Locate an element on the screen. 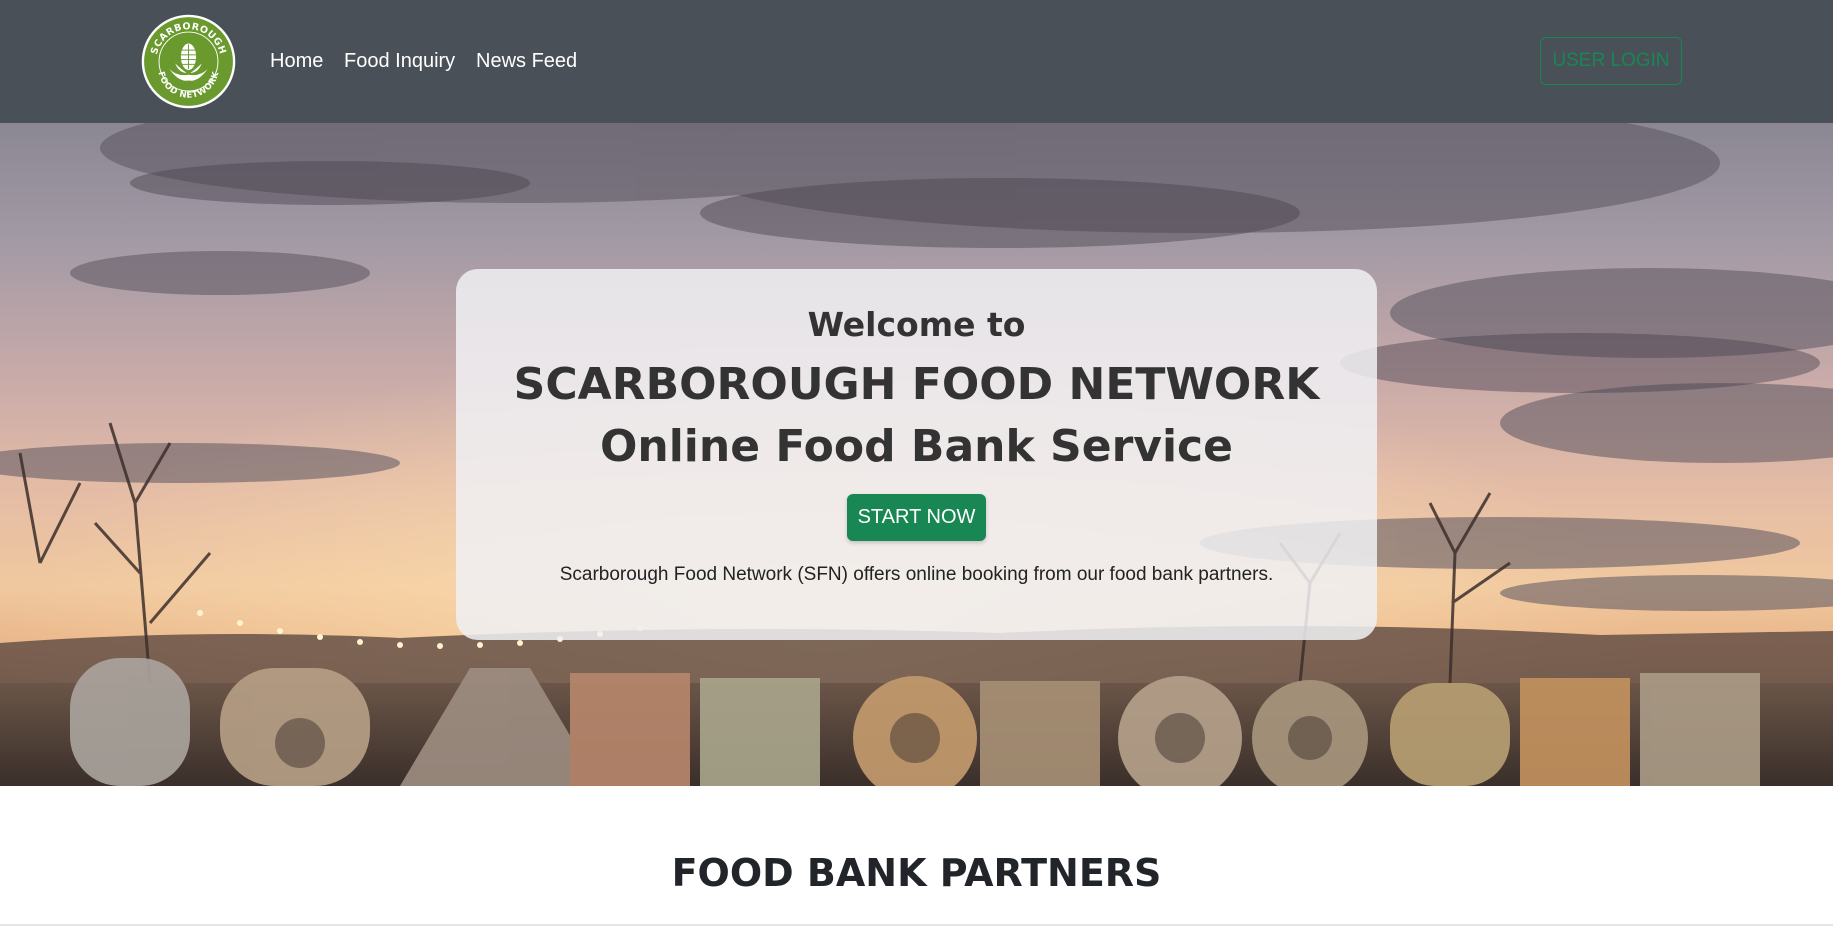 The width and height of the screenshot is (1833, 926). welcome-heading: Welcome to is located at coordinates (916, 324).